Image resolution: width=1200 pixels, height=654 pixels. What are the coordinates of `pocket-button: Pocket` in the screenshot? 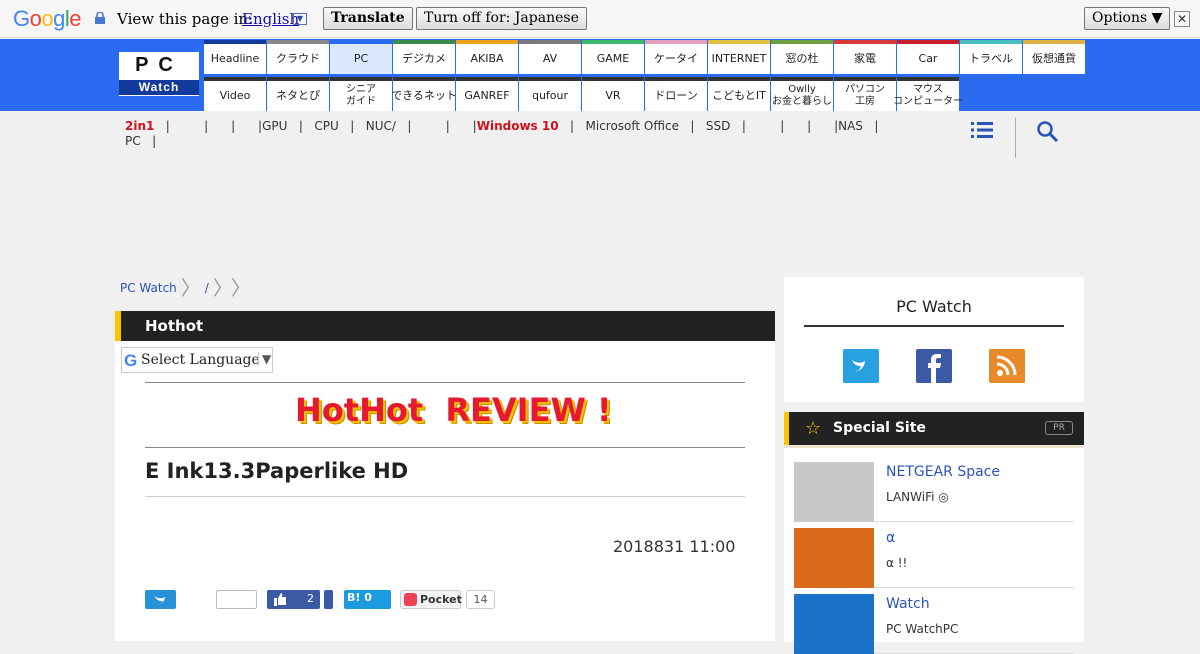 It's located at (431, 599).